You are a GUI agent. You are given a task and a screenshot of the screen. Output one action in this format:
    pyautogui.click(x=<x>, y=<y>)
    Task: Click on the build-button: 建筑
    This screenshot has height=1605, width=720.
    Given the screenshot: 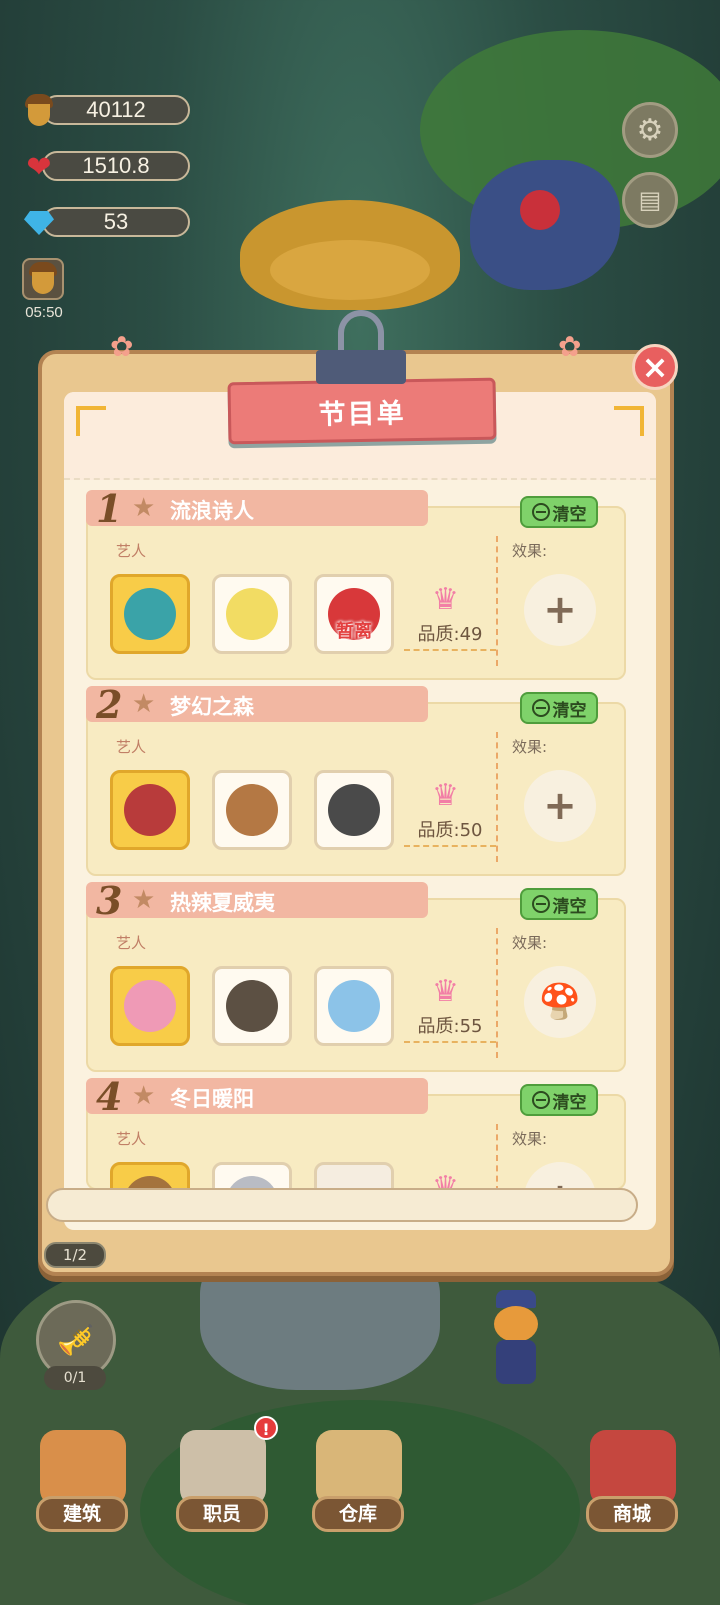 What is the action you would take?
    pyautogui.click(x=82, y=1485)
    